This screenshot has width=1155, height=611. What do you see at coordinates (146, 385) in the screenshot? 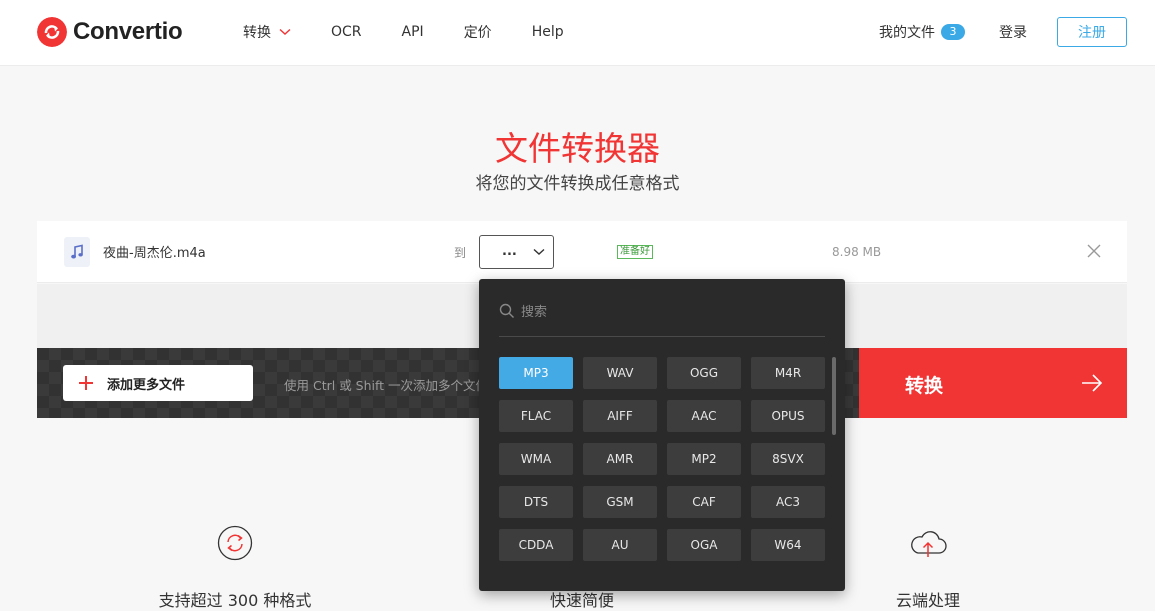
I see `add-more-files-label: 添加更多文件` at bounding box center [146, 385].